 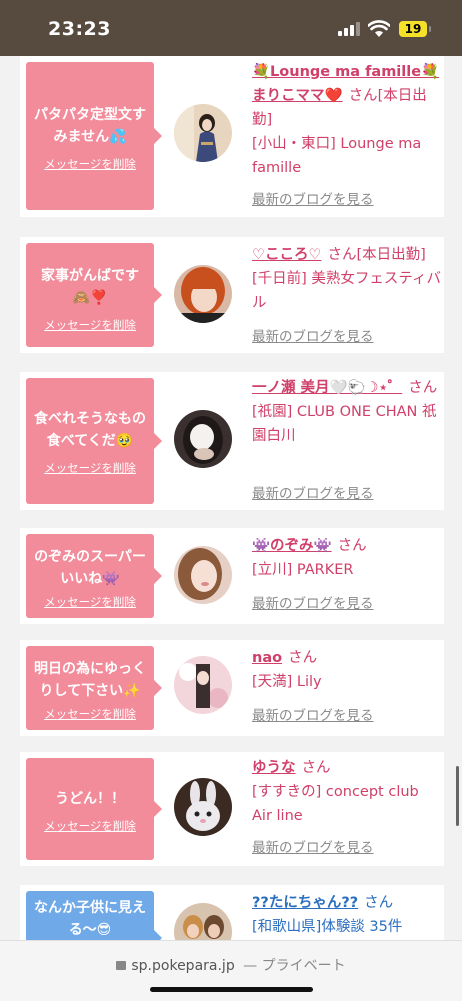 I want to click on message-bubble: 明日の為にゆっくりして下さい✨ メッセージを削除, so click(x=94, y=688).